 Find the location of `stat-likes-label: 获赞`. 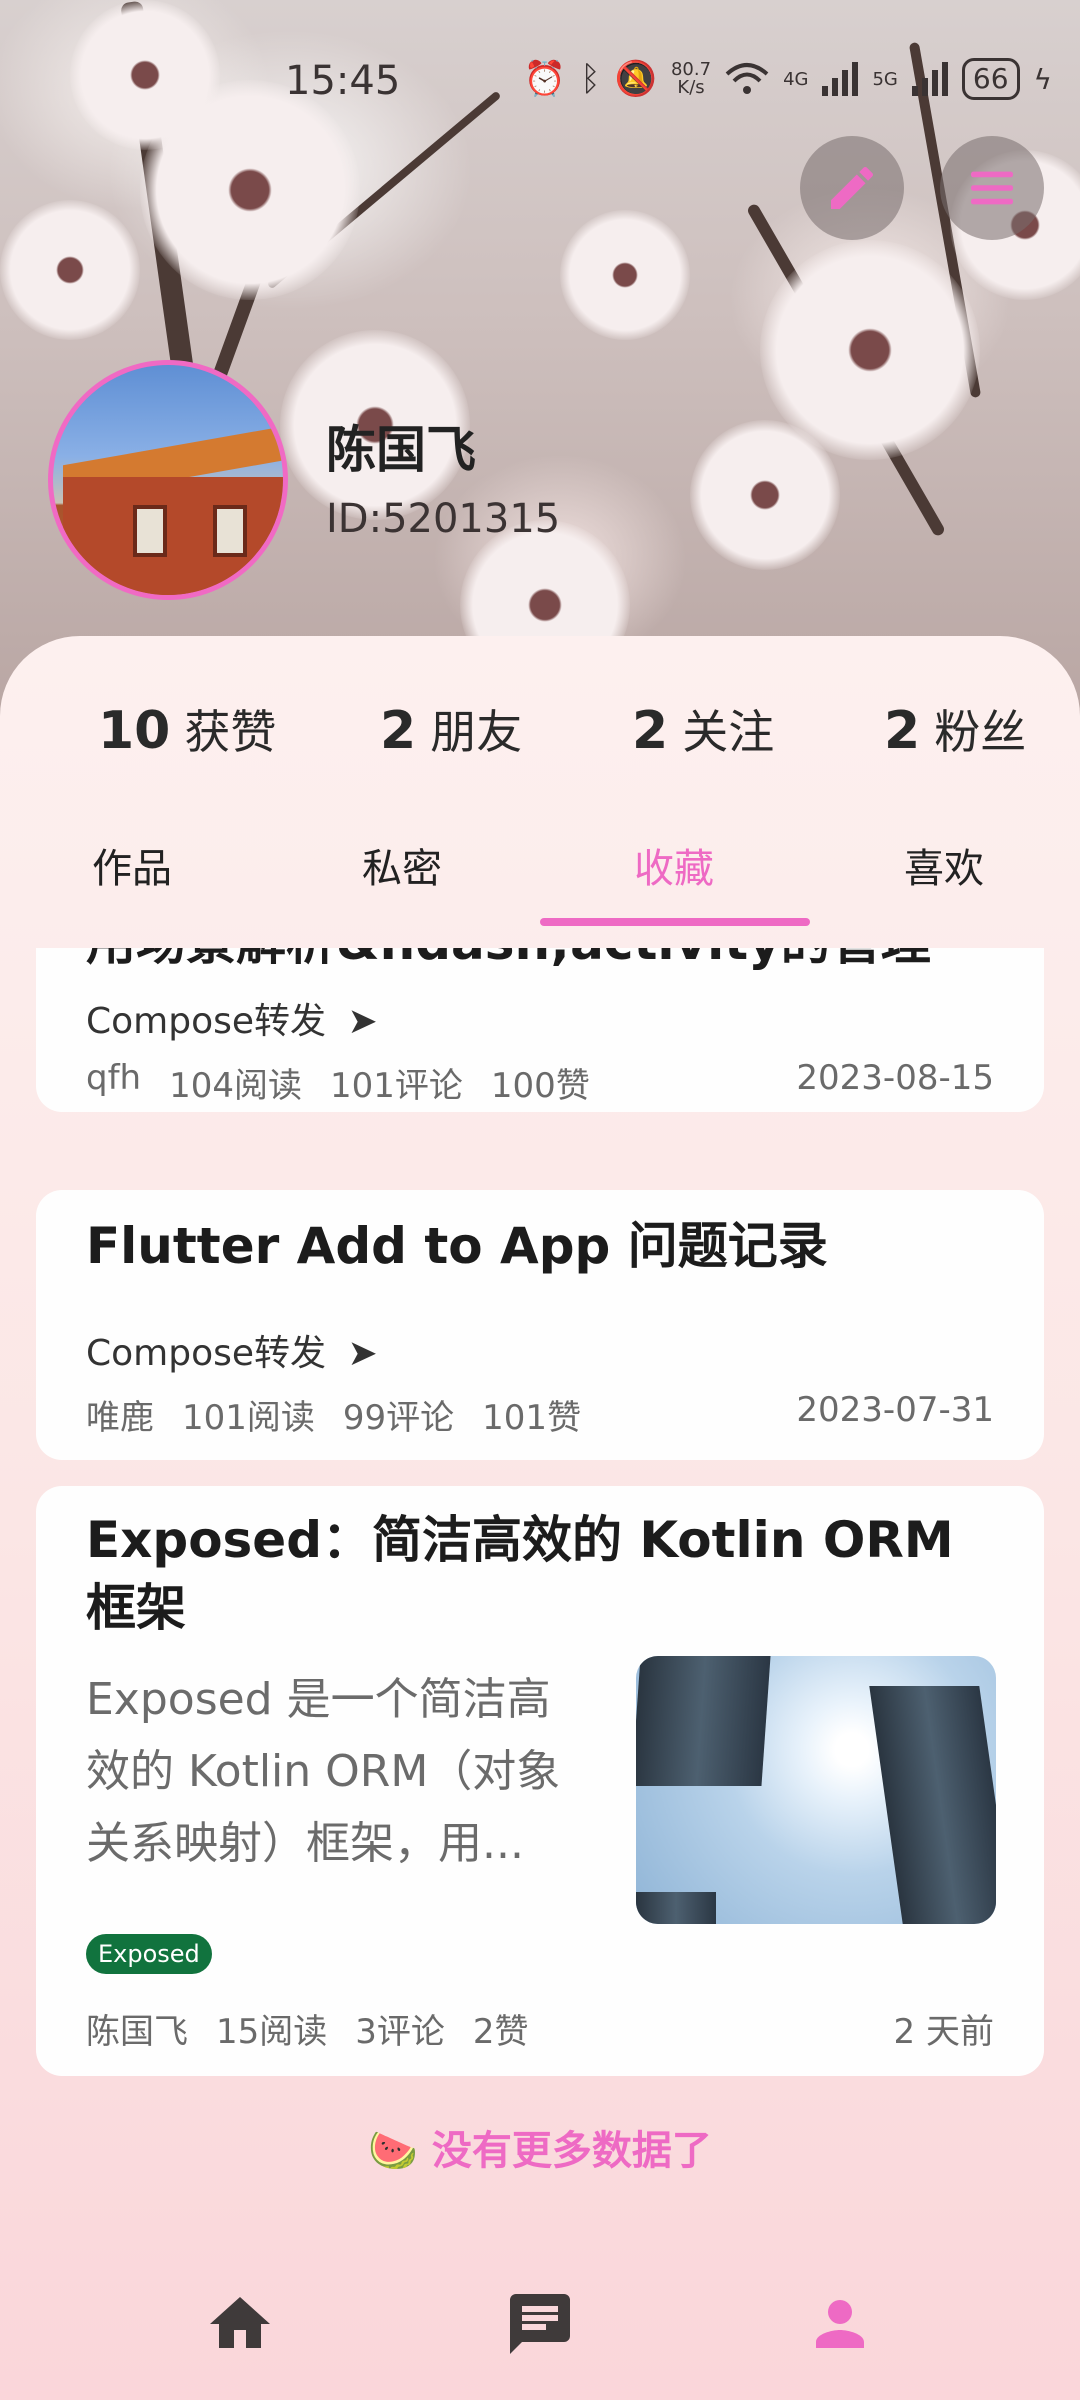

stat-likes-label: 获赞 is located at coordinates (230, 732).